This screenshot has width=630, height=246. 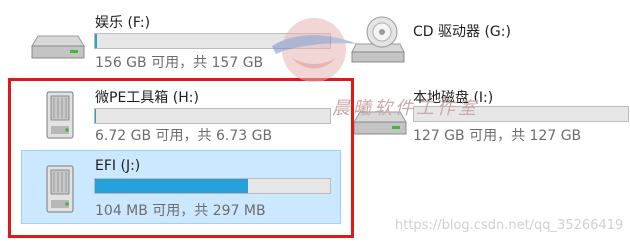 What do you see at coordinates (497, 136) in the screenshot?
I see `drive-size-text: 127 GB 可用，共 127 GB` at bounding box center [497, 136].